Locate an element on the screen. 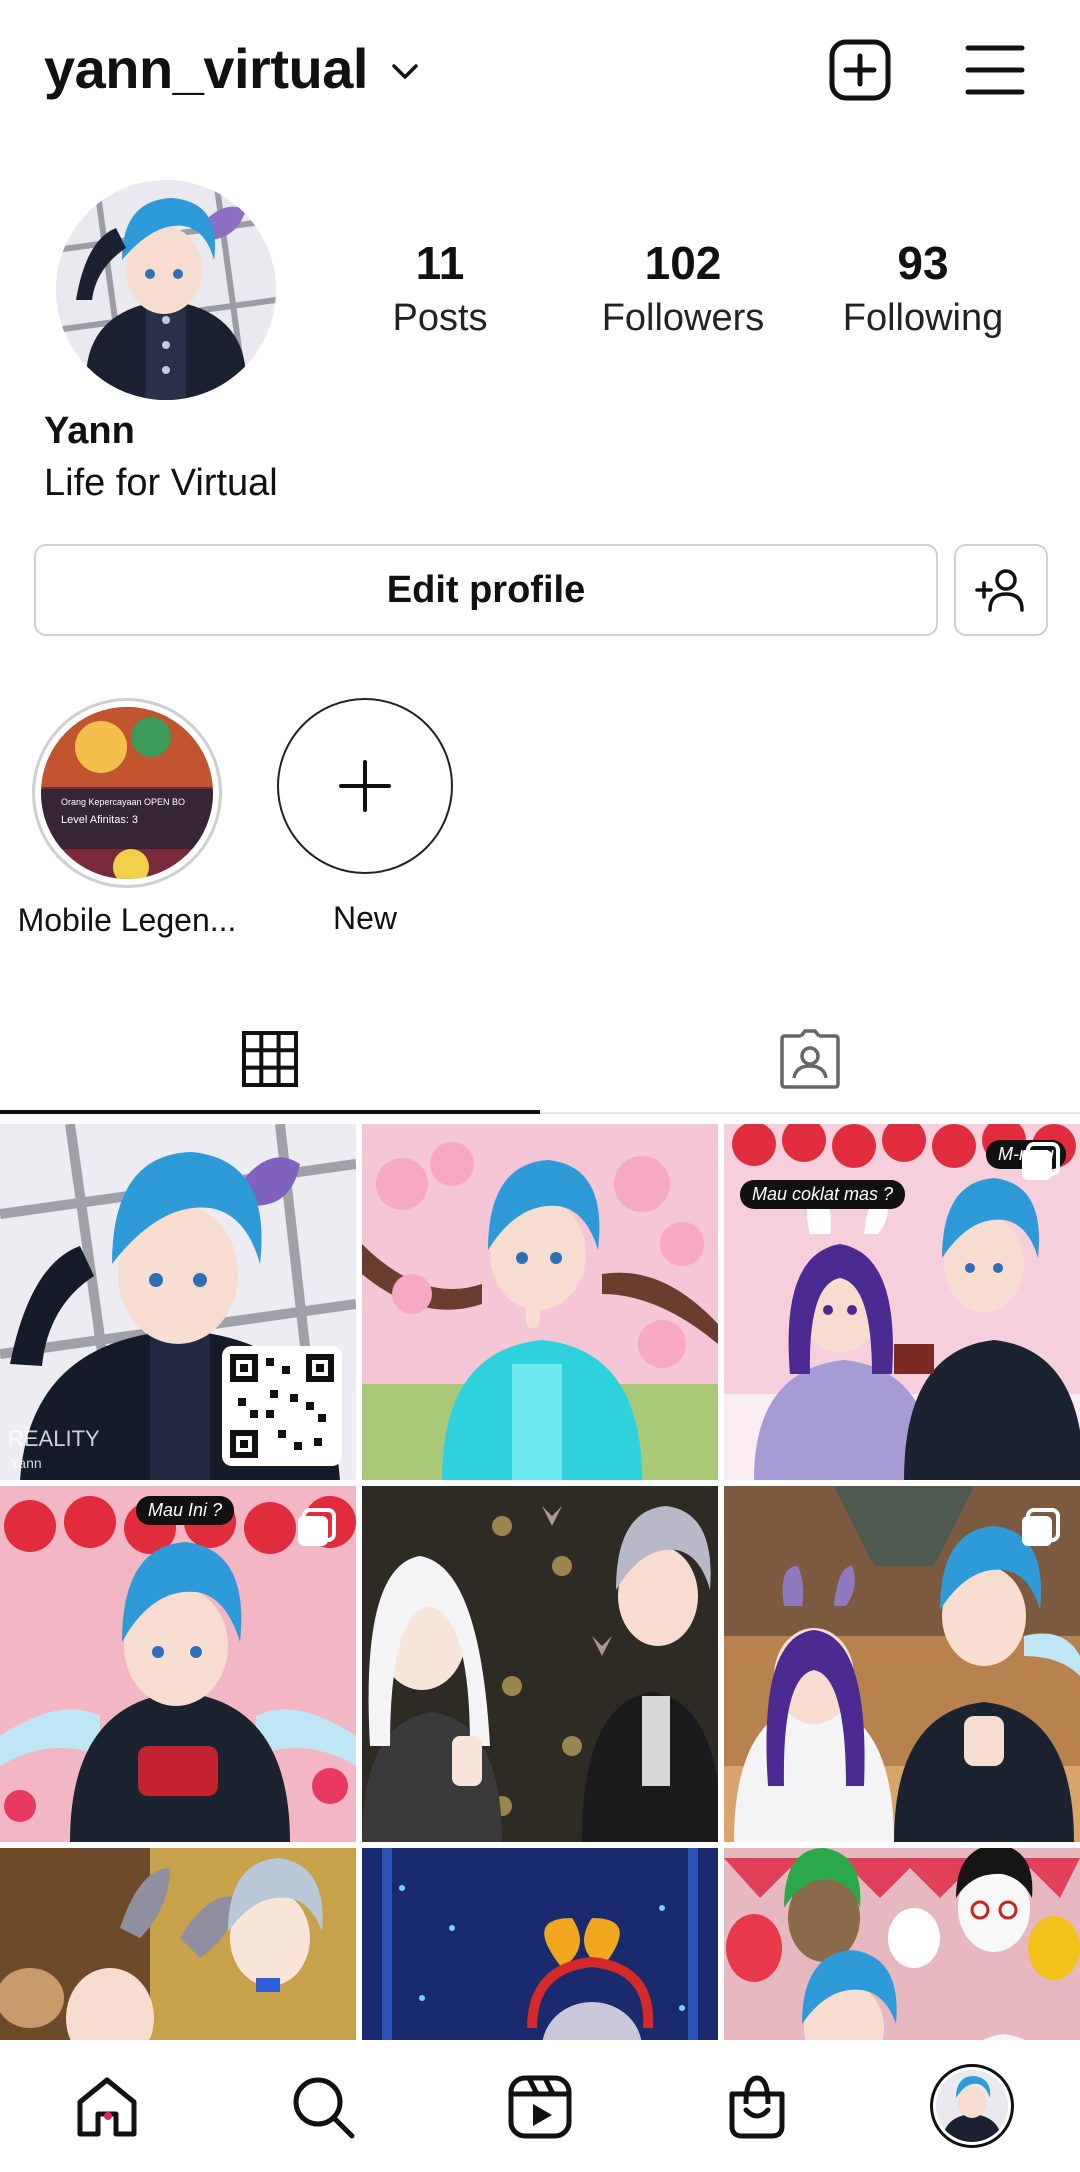  followers-label: Followers is located at coordinates (683, 318).